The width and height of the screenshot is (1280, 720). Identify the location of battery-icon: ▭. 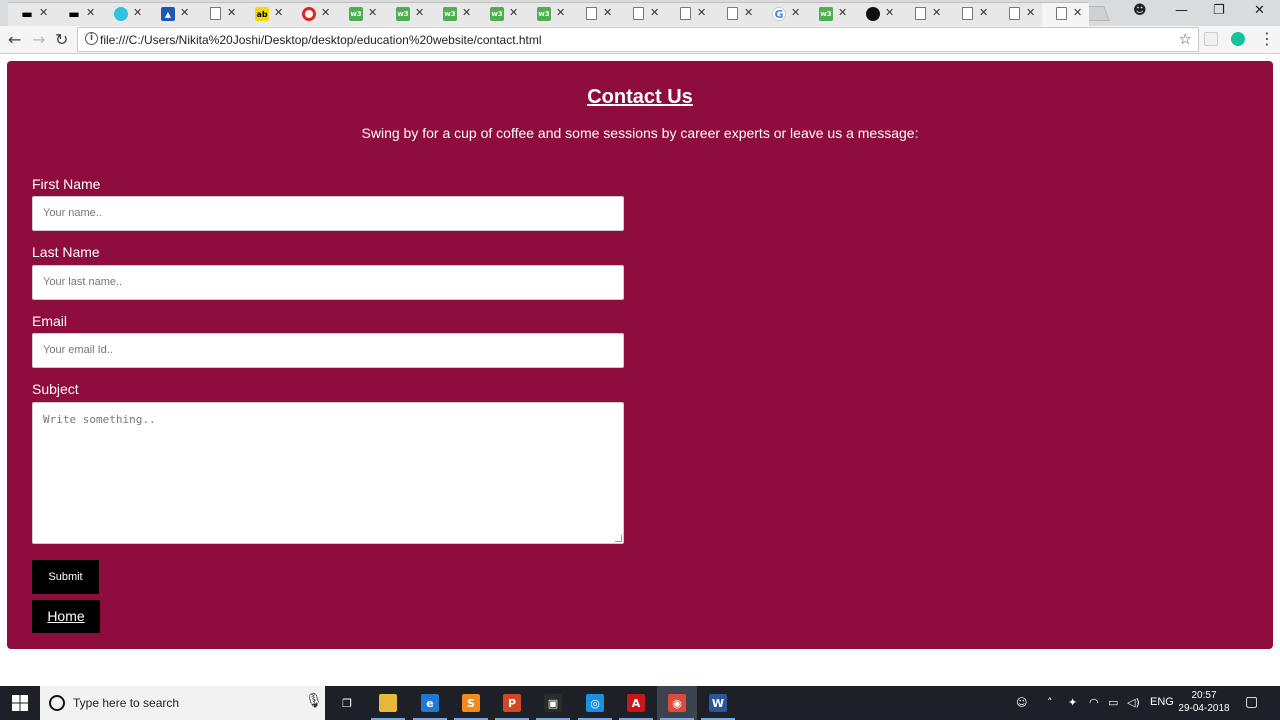
(1113, 702).